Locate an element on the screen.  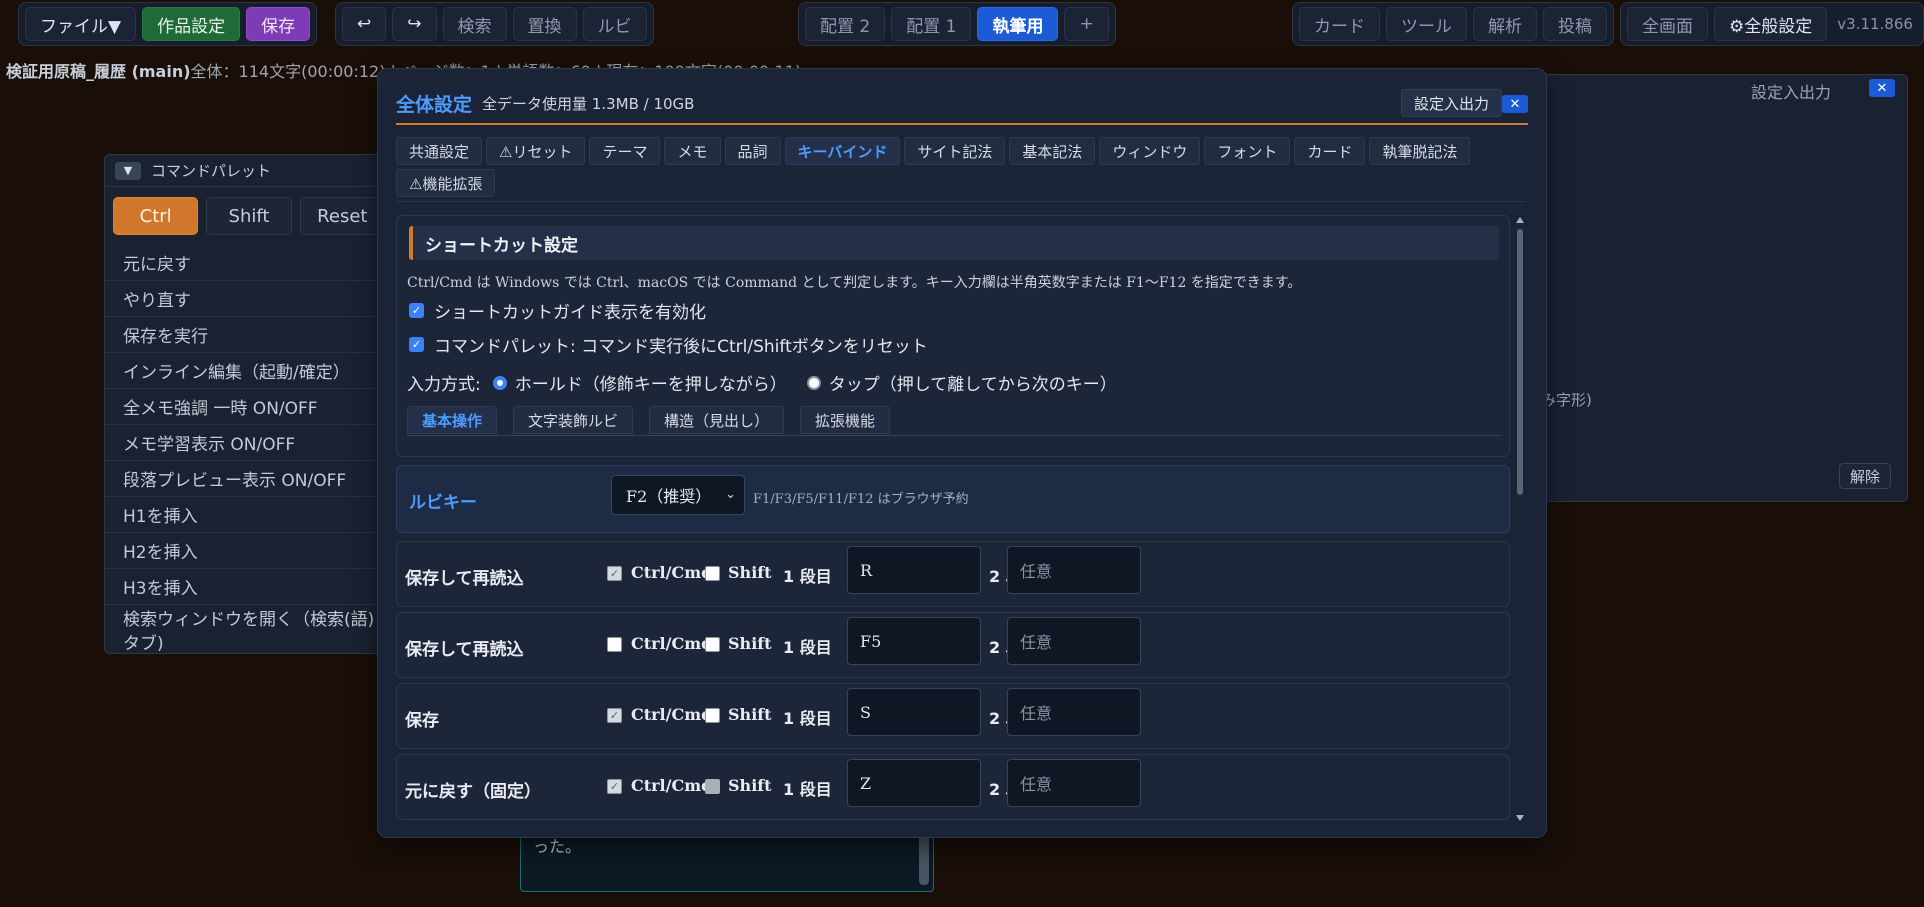
modifier-buttons: Ctrl Shift Reset is located at coordinates (249, 216).